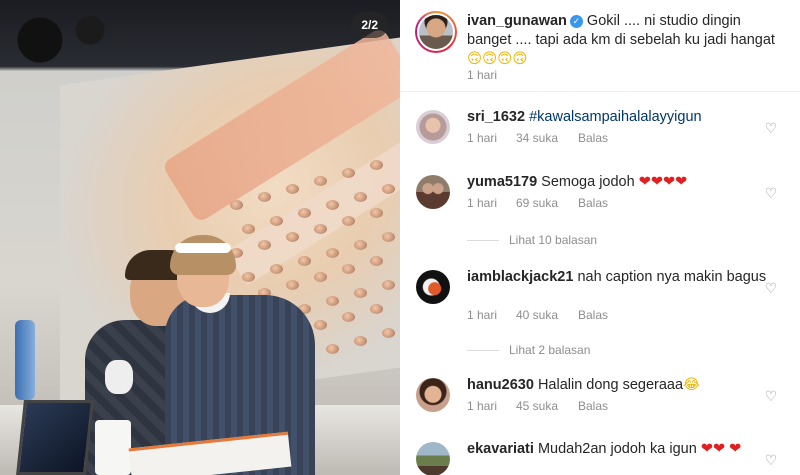 This screenshot has width=800, height=475. I want to click on laptop, so click(55, 437).